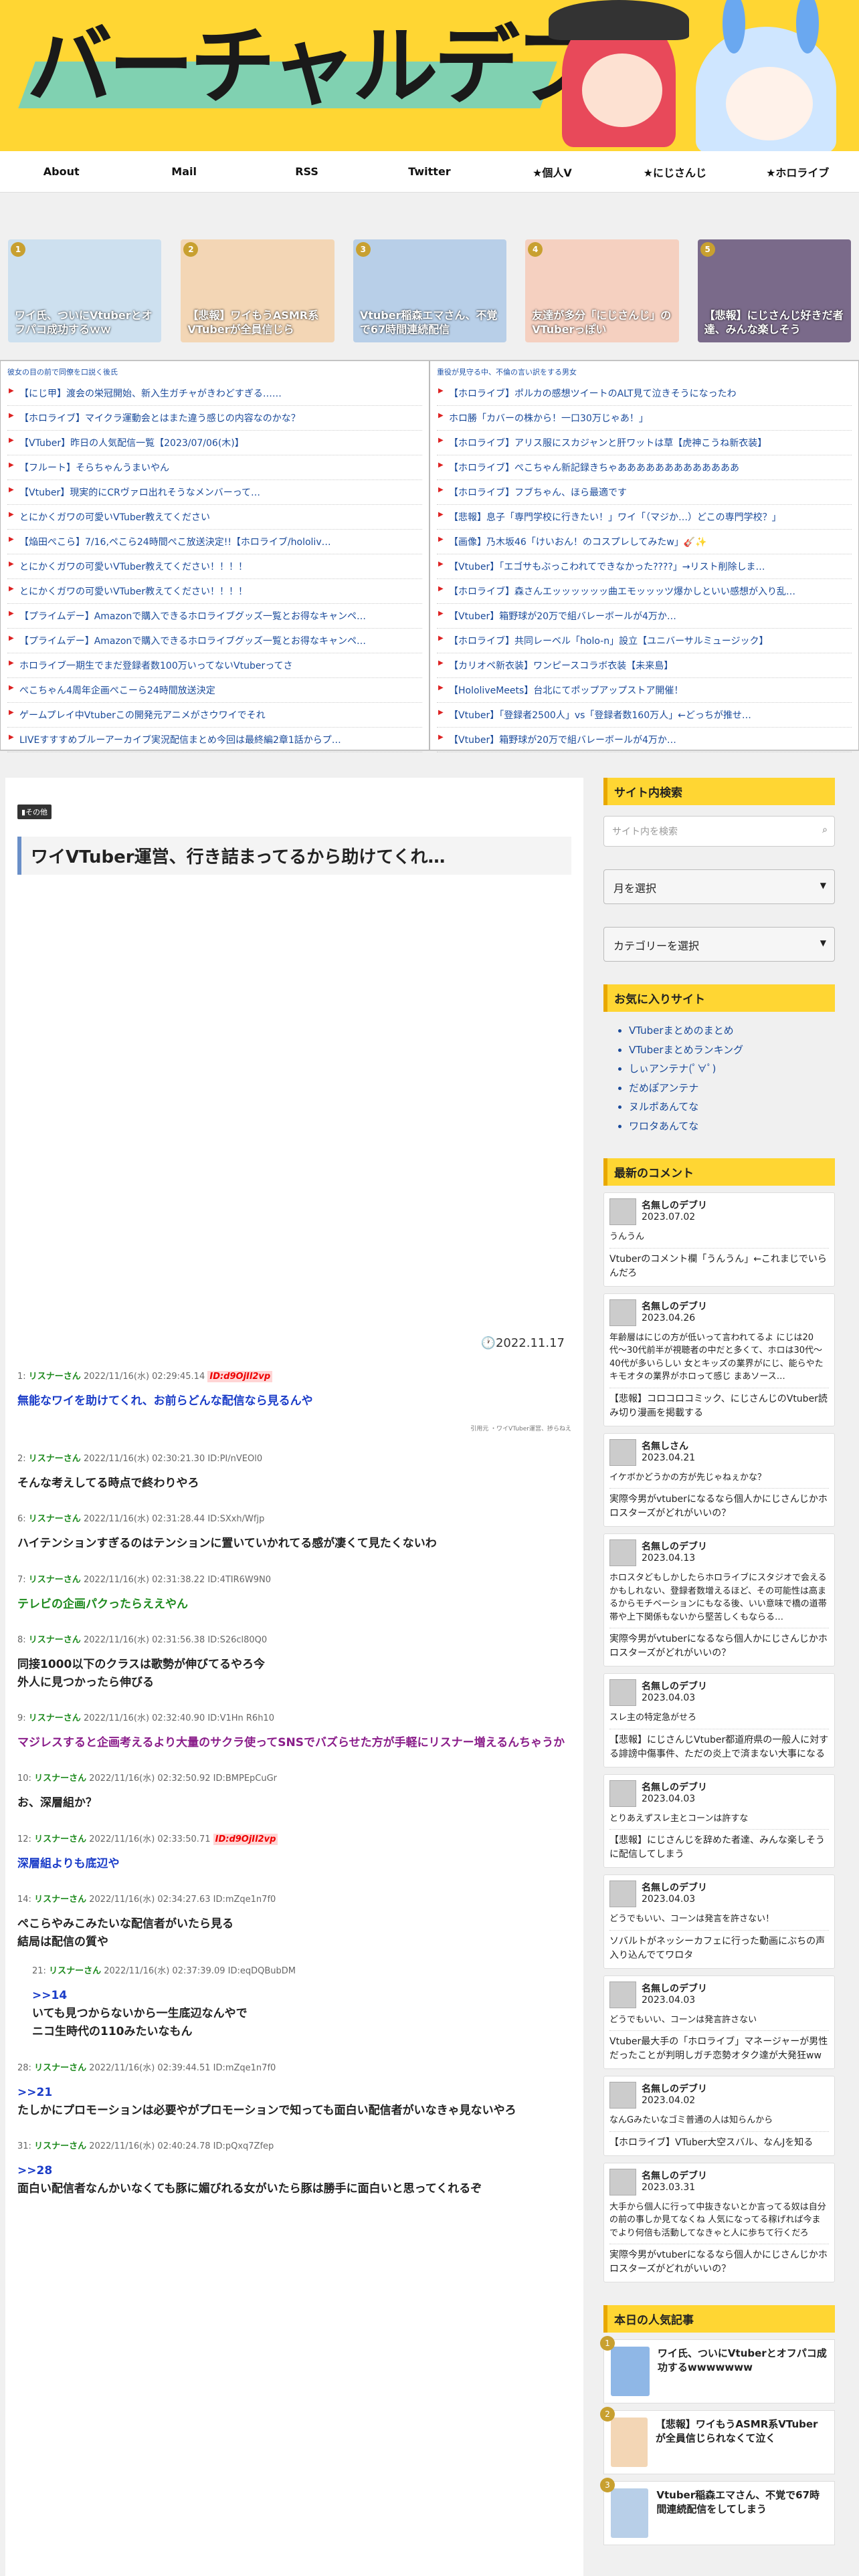 The width and height of the screenshot is (859, 2576). What do you see at coordinates (644, 492) in the screenshot?
I see `feed-item: 【ホロライブ】フブちゃん、ほら最適です` at bounding box center [644, 492].